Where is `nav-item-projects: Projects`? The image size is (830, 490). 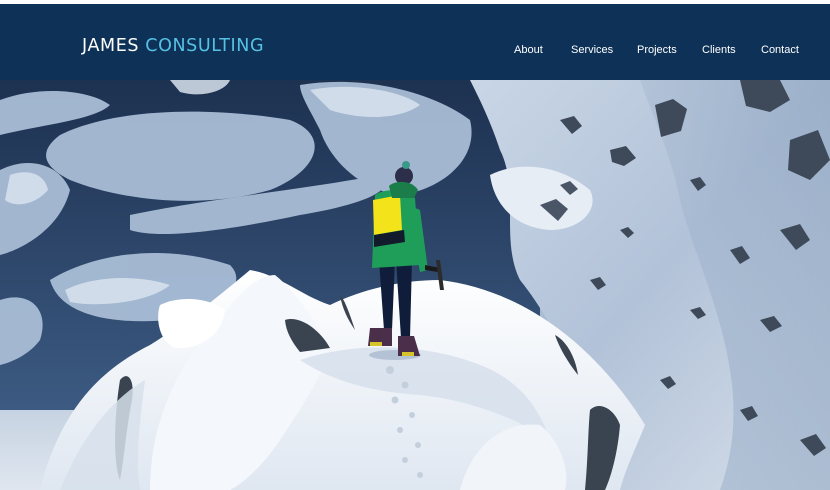 nav-item-projects: Projects is located at coordinates (657, 50).